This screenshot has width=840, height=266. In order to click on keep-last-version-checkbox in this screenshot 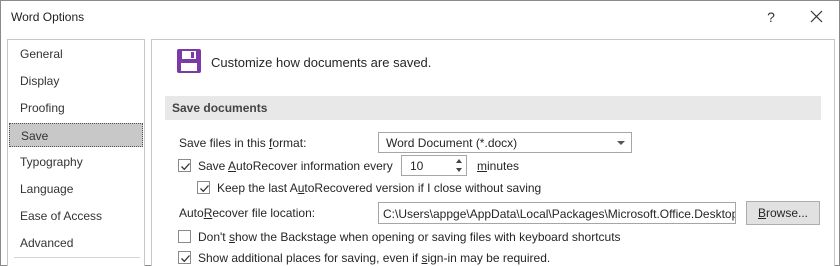, I will do `click(203, 187)`.